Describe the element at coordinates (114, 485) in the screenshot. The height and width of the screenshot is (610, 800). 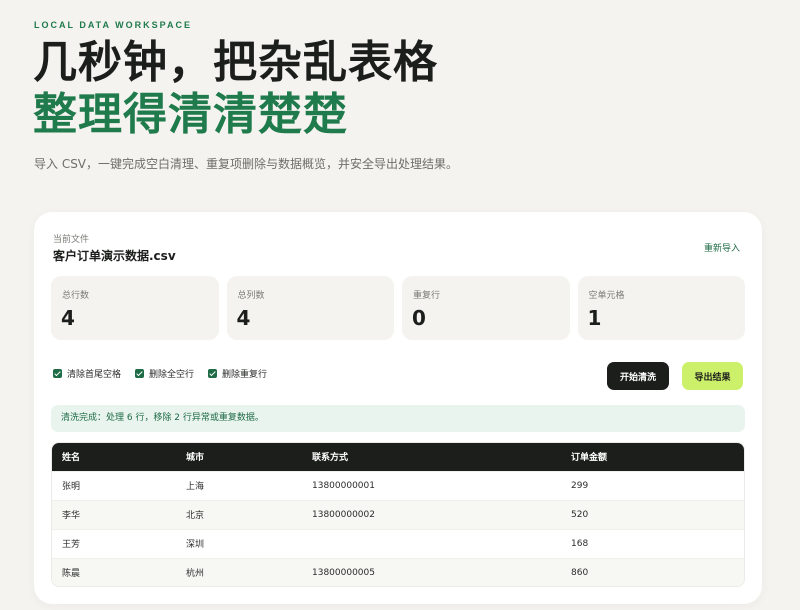
I see `cell-name: 张明` at that location.